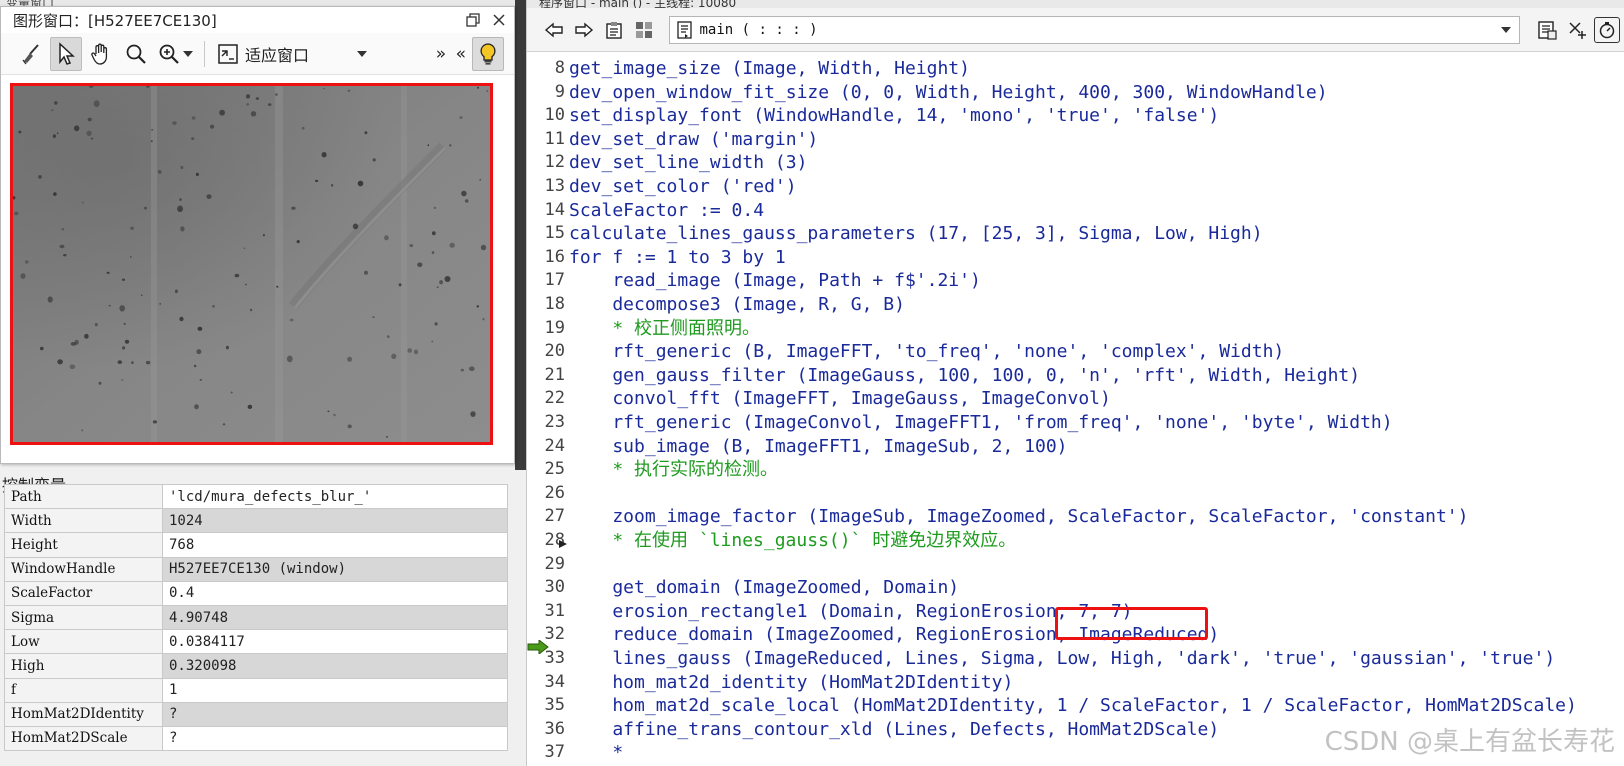 This screenshot has height=766, width=1624. What do you see at coordinates (256, 521) in the screenshot?
I see `variable-row: Width 1024` at bounding box center [256, 521].